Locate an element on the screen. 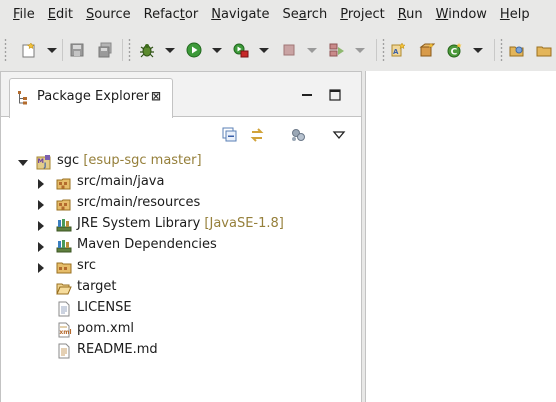 This screenshot has width=556, height=402. svg-text: M is located at coordinates (41, 161).